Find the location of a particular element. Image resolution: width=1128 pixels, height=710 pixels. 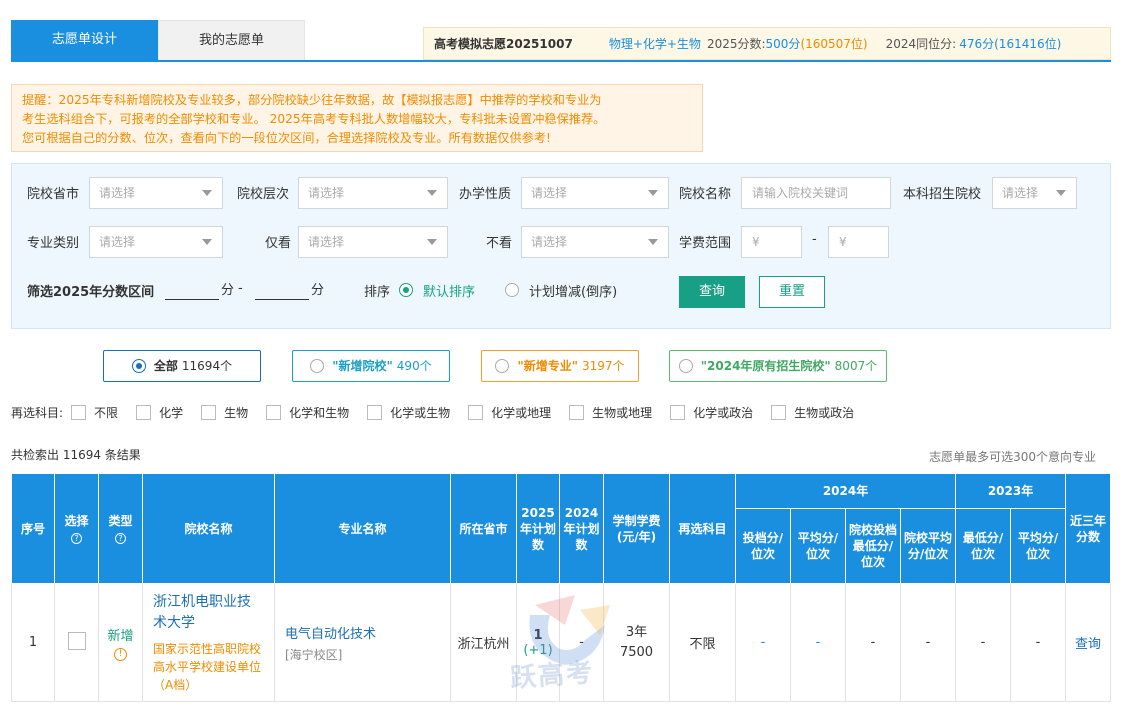

th-type: 类型? is located at coordinates (120, 528).